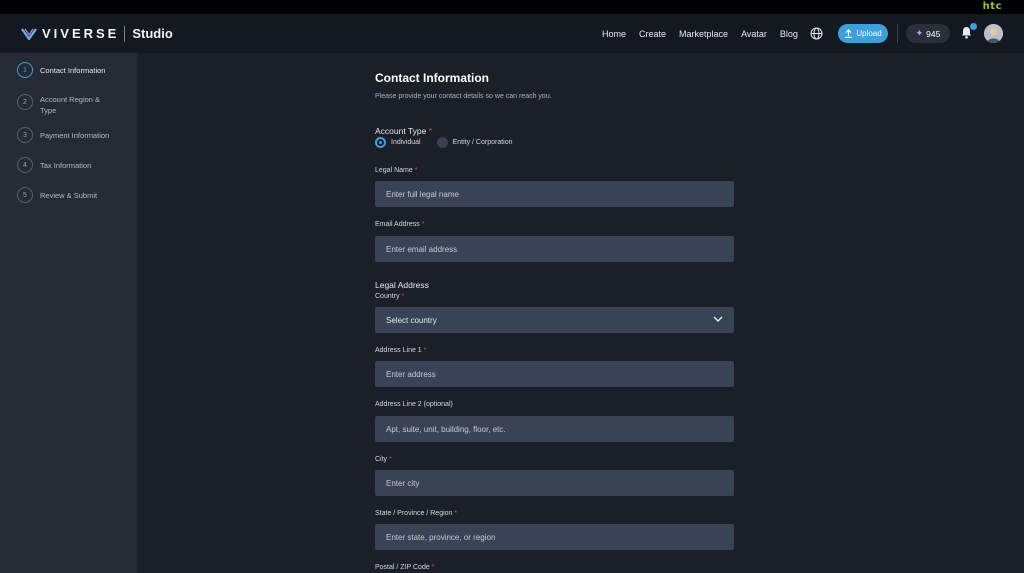 The width and height of the screenshot is (1024, 573). What do you see at coordinates (29, 33) in the screenshot?
I see `viverse-logo-icon` at bounding box center [29, 33].